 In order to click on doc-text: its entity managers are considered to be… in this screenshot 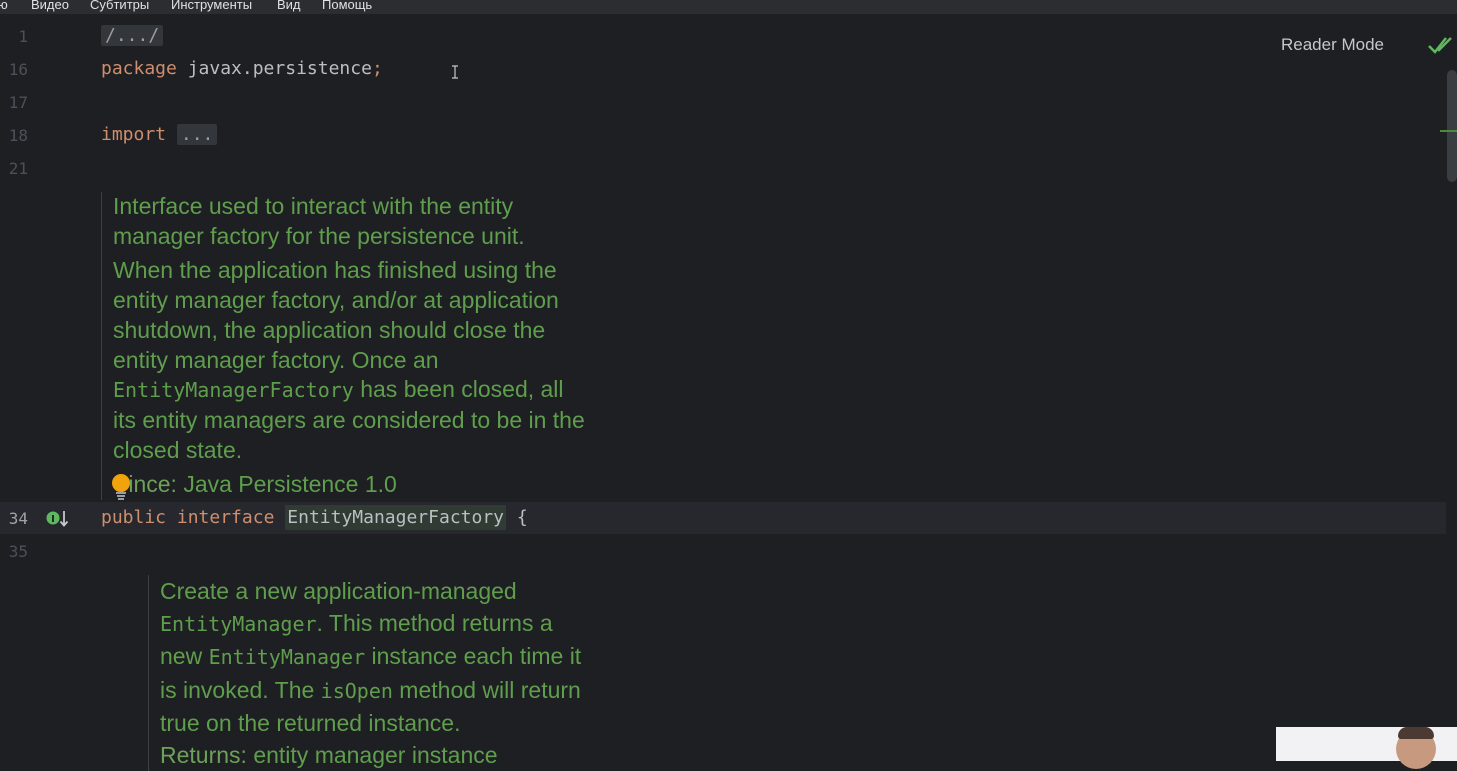, I will do `click(349, 419)`.